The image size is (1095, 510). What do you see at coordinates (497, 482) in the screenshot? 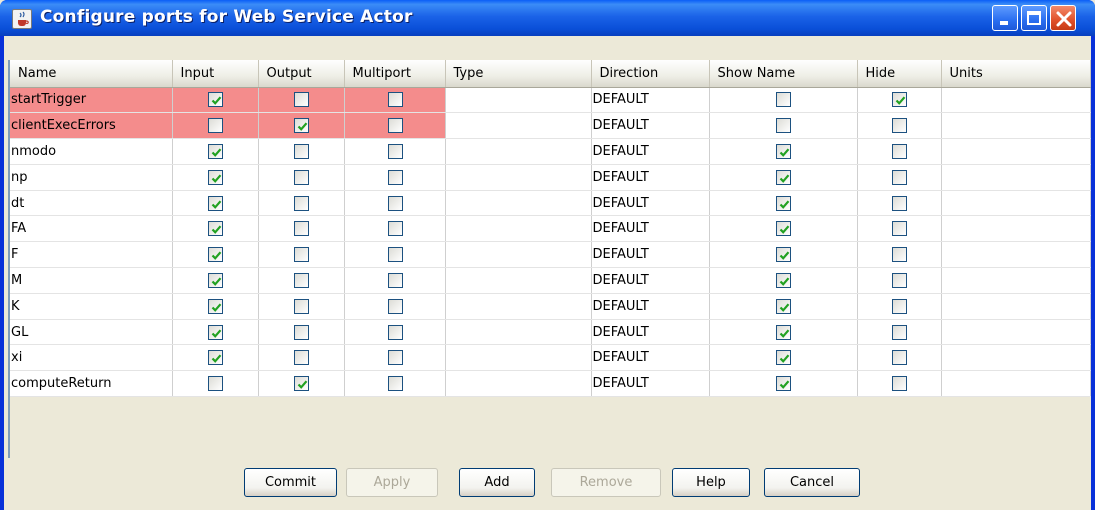
I see `add-button: Add` at bounding box center [497, 482].